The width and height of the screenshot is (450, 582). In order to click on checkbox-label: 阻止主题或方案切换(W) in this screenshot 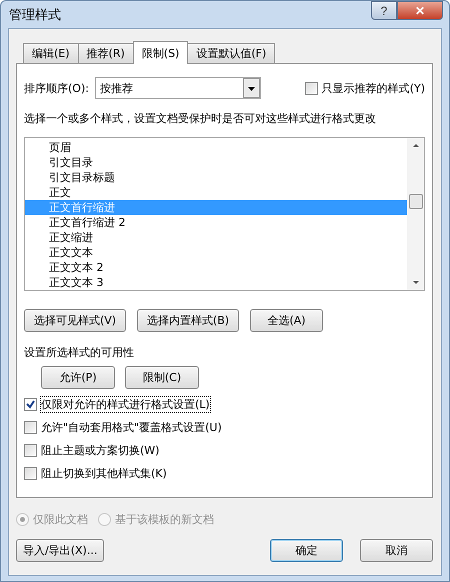, I will do `click(100, 450)`.